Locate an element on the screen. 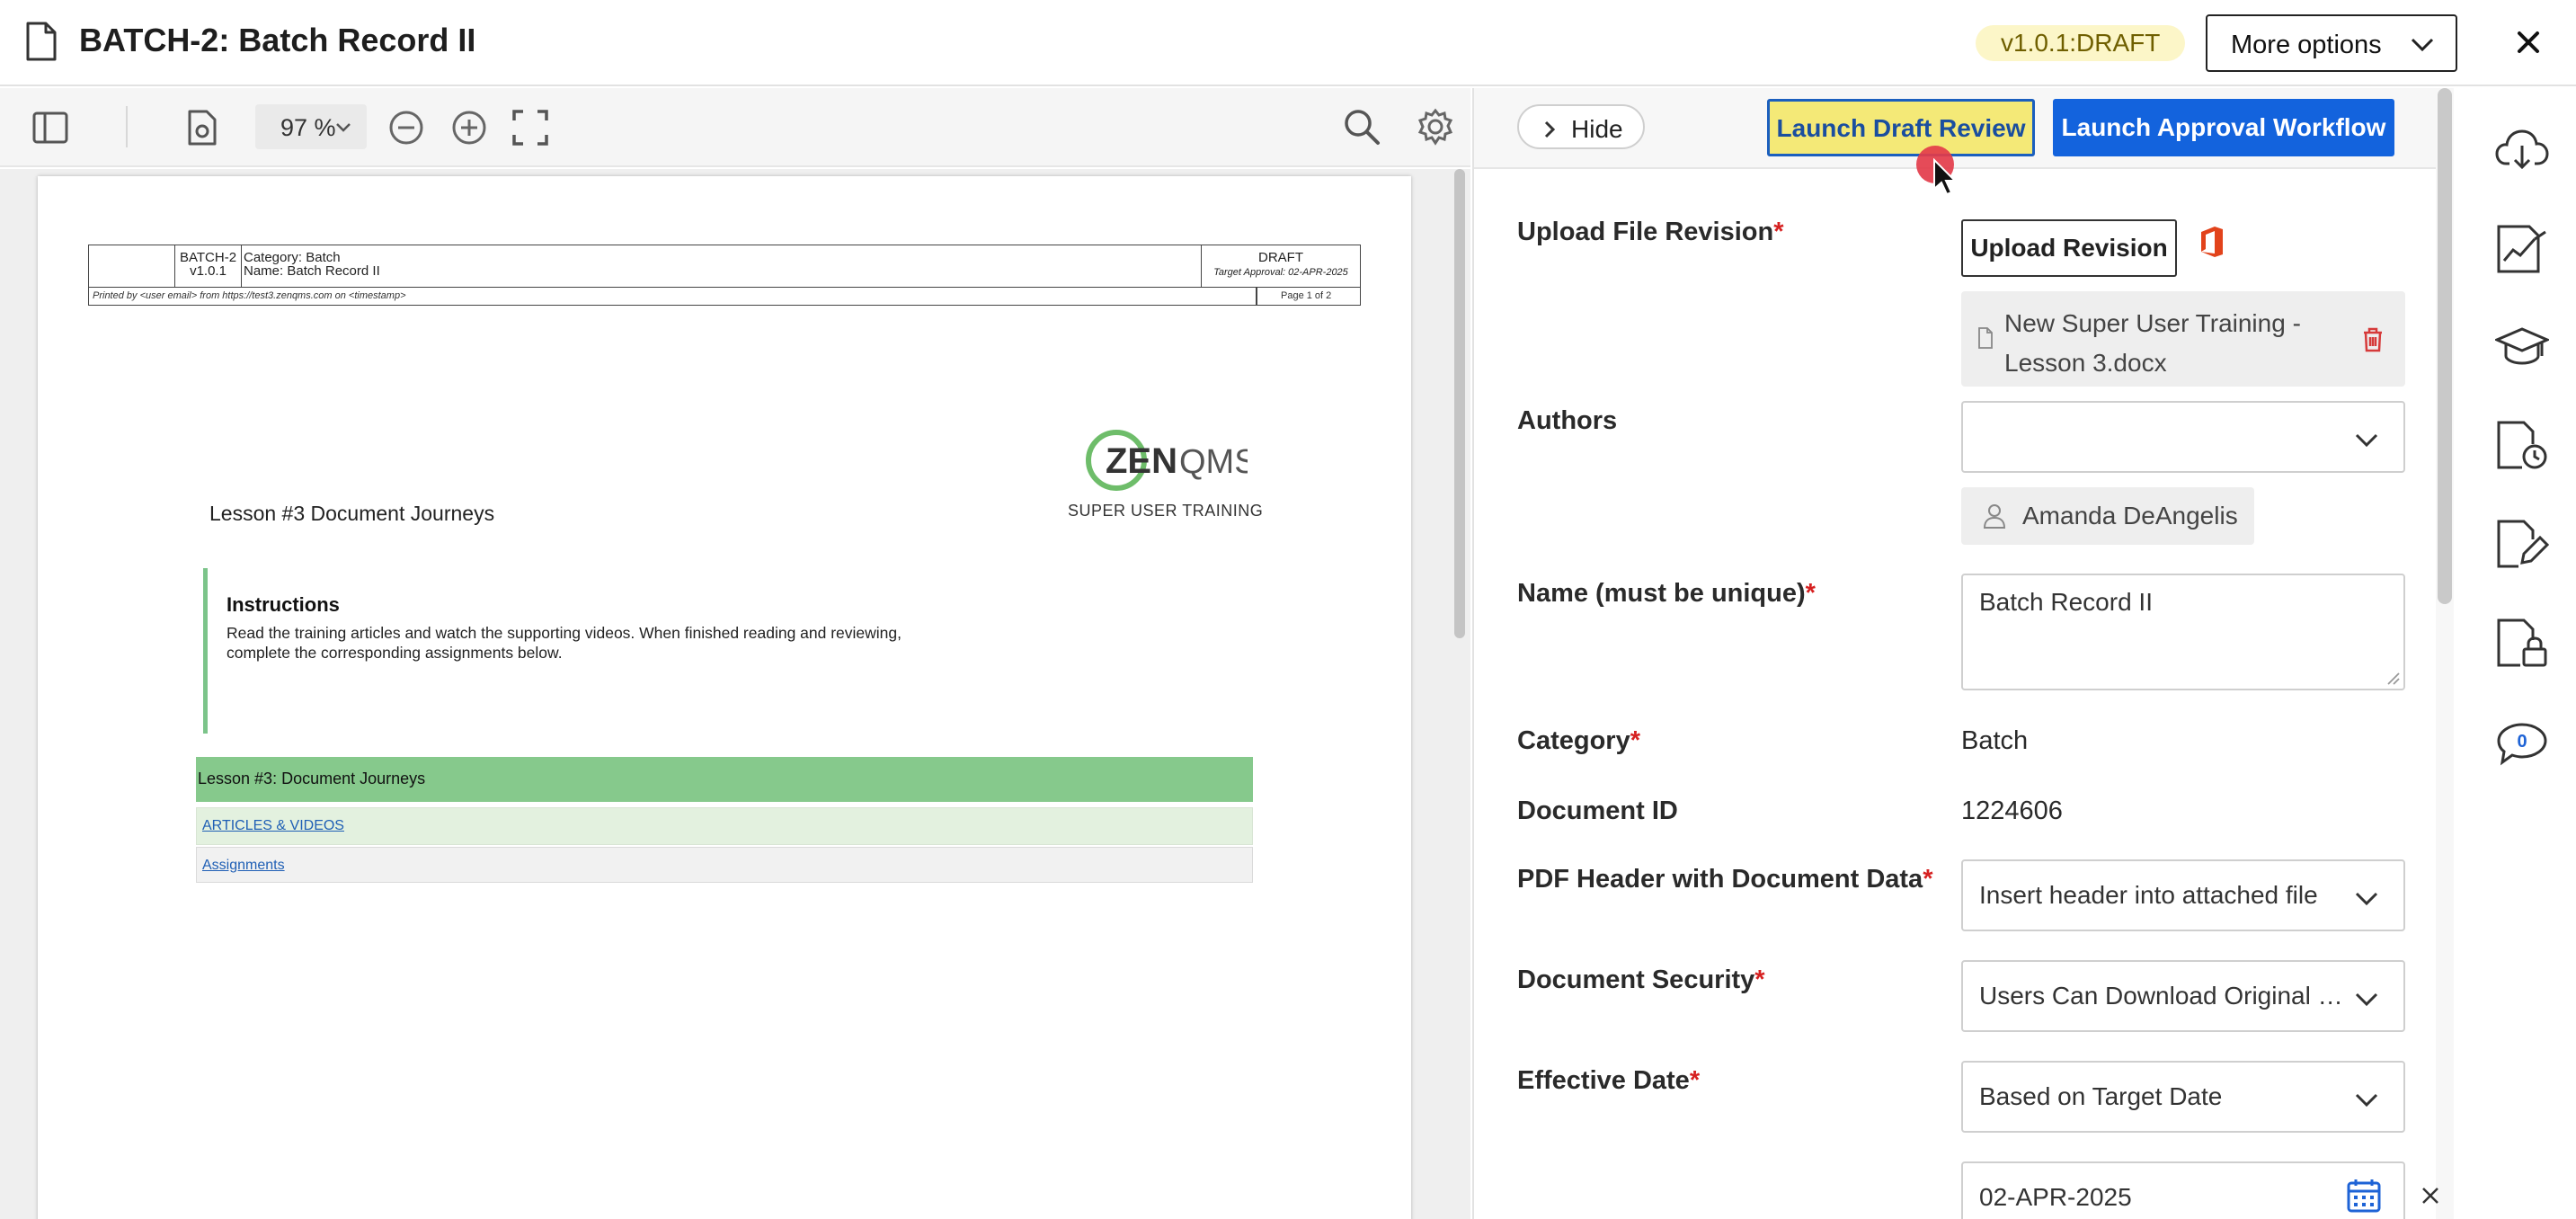 Image resolution: width=2576 pixels, height=1219 pixels. cloud-download-icon is located at coordinates (2522, 149).